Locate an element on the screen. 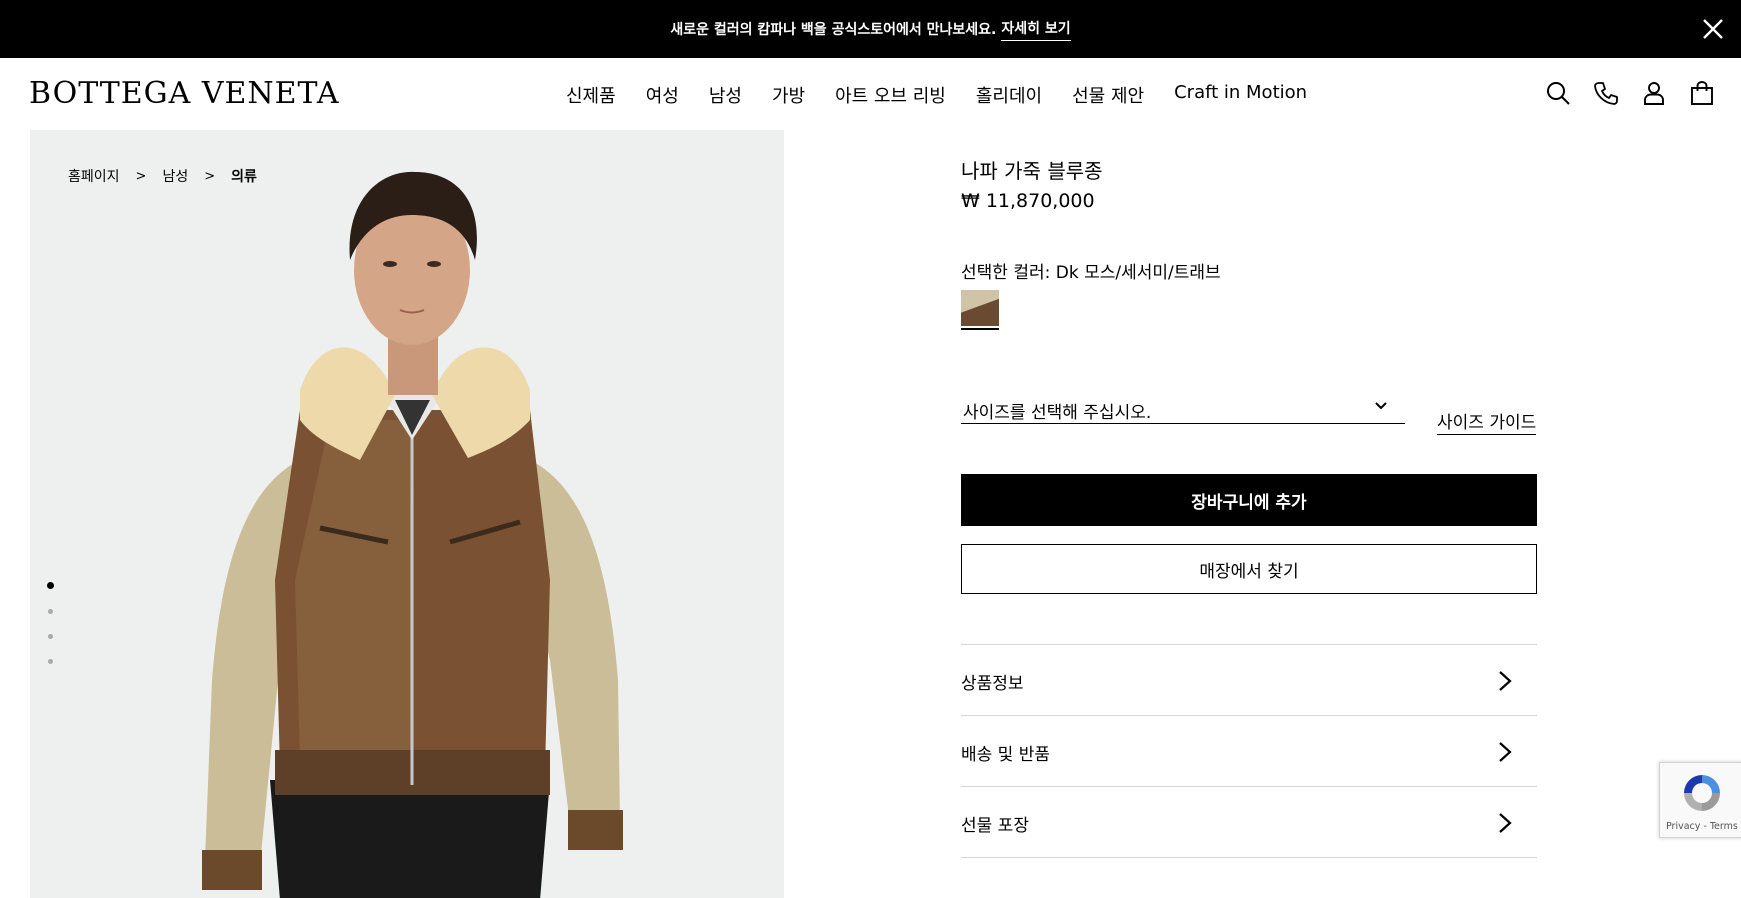 This screenshot has height=898, width=1741. size-guide-link: 사이즈 가이드 is located at coordinates (1487, 421).